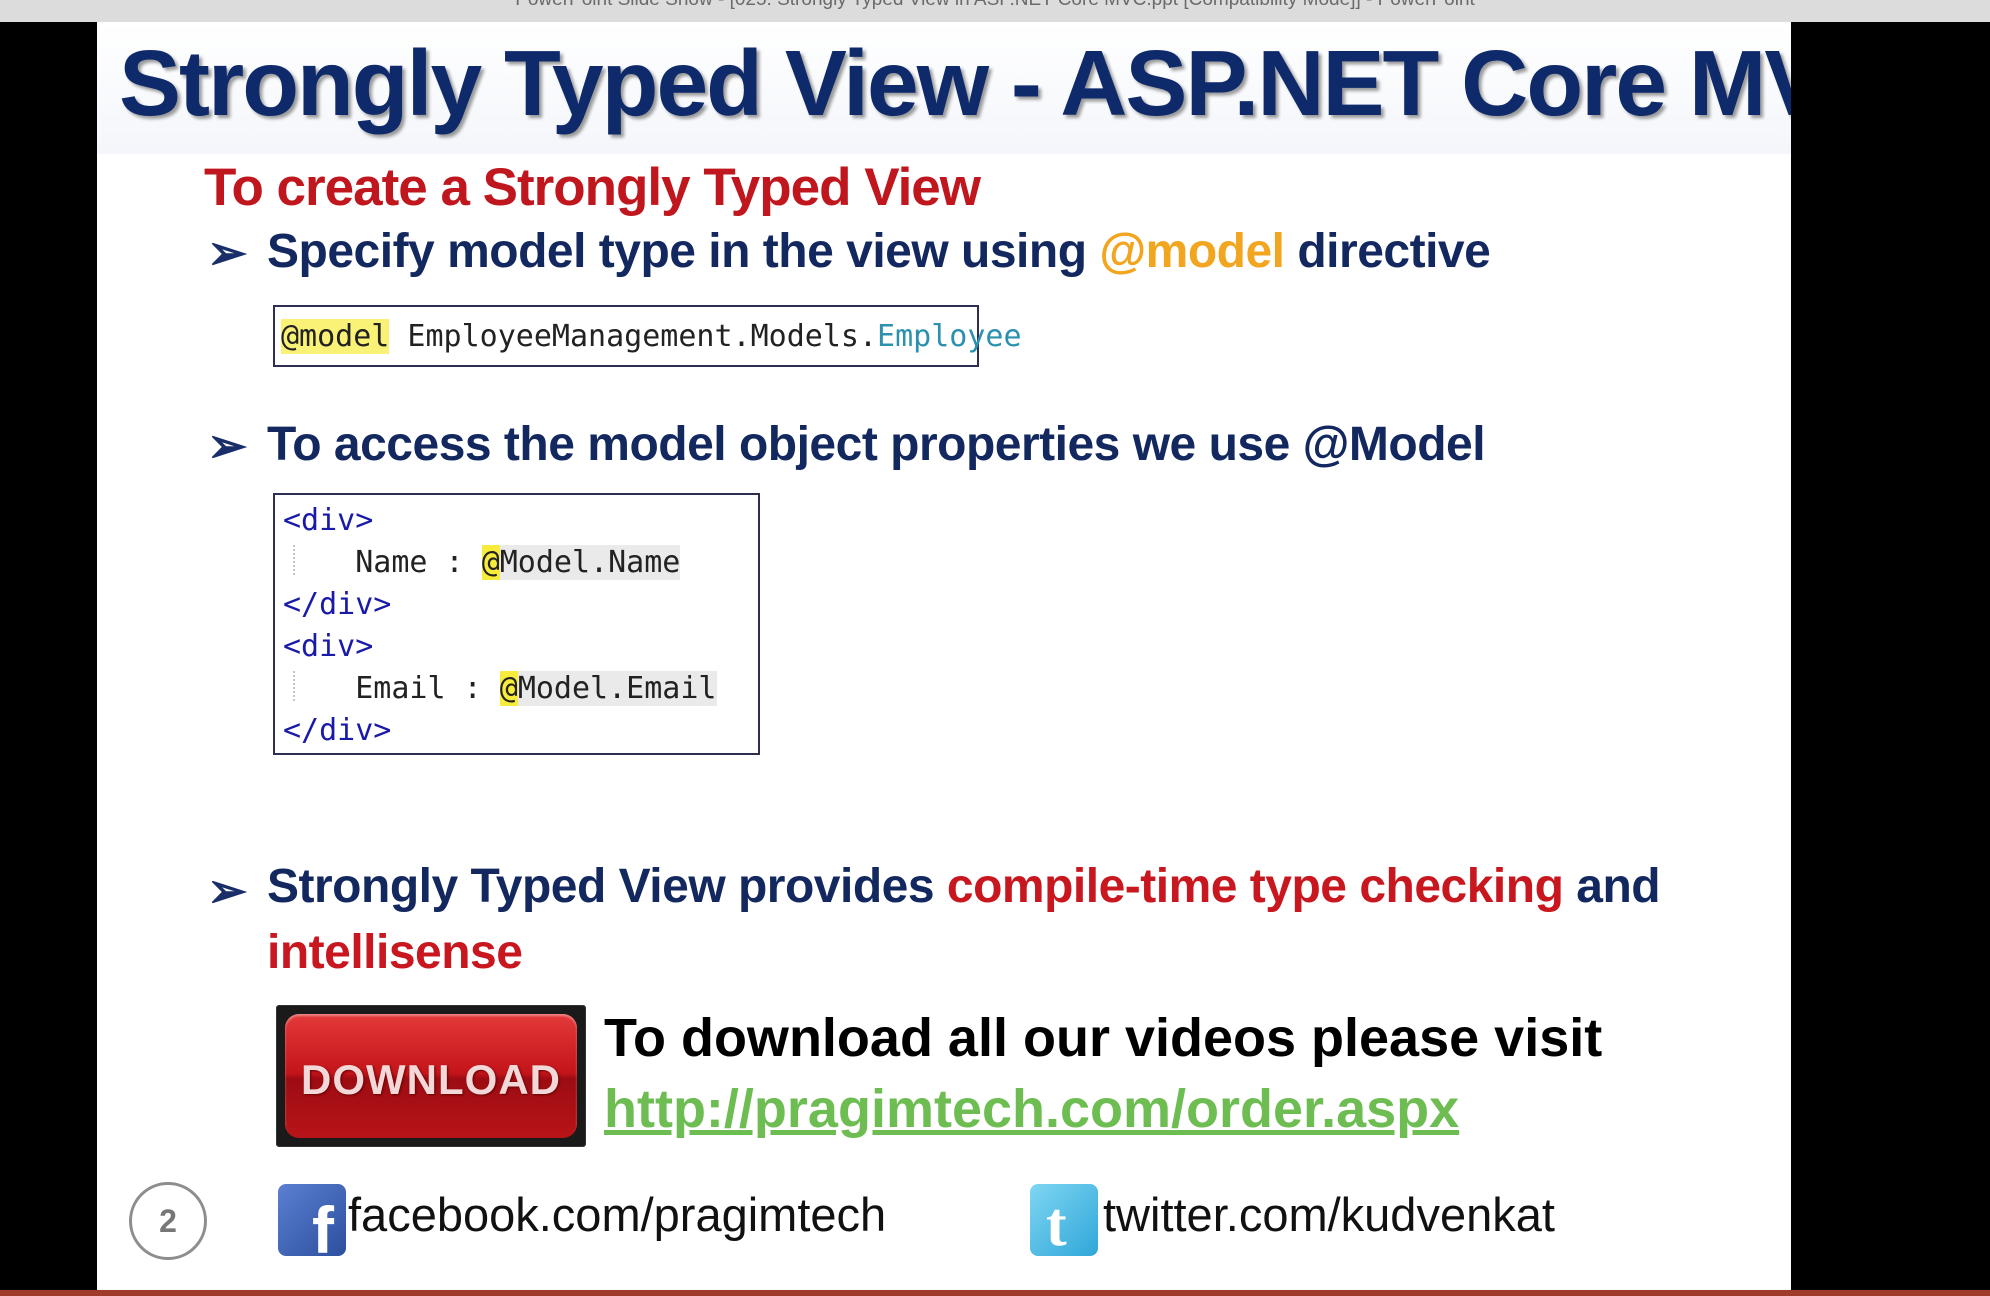 Image resolution: width=1990 pixels, height=1296 pixels. What do you see at coordinates (995, 1293) in the screenshot?
I see `slide-bottom-border` at bounding box center [995, 1293].